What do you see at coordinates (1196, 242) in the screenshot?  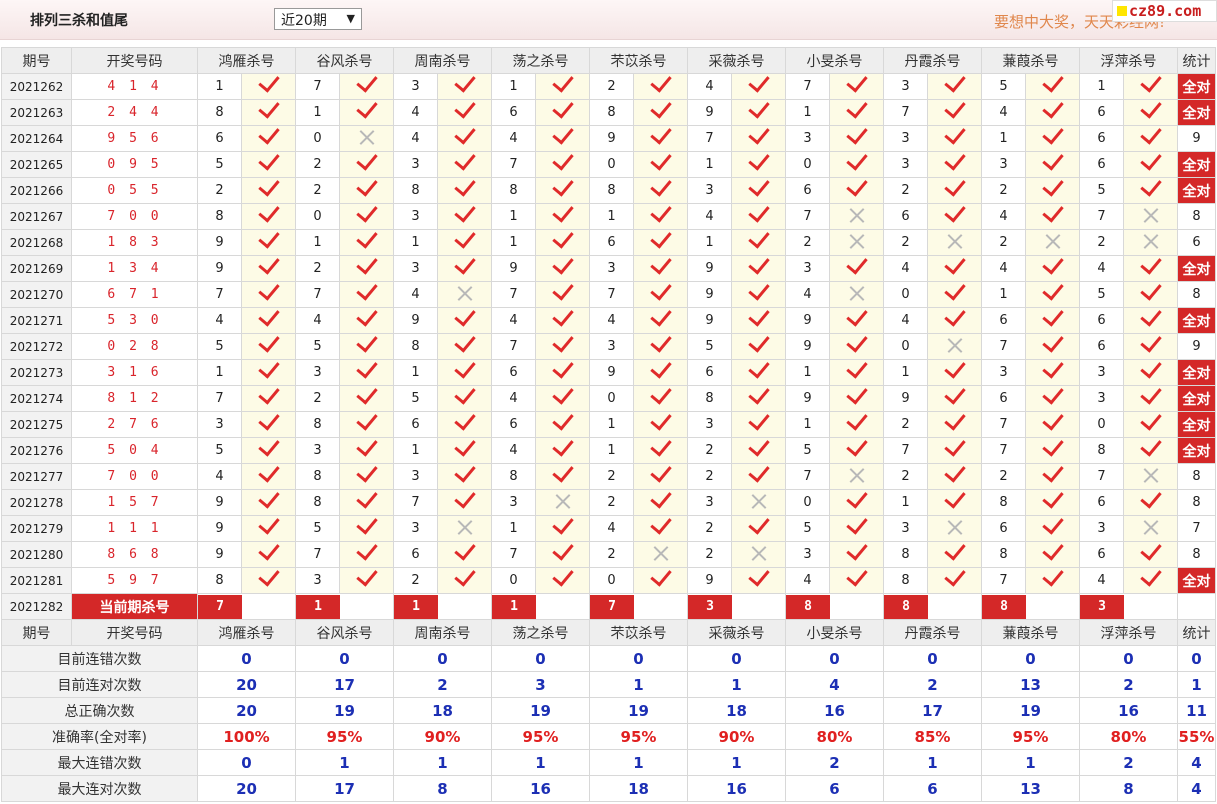 I see `row-stat: 6` at bounding box center [1196, 242].